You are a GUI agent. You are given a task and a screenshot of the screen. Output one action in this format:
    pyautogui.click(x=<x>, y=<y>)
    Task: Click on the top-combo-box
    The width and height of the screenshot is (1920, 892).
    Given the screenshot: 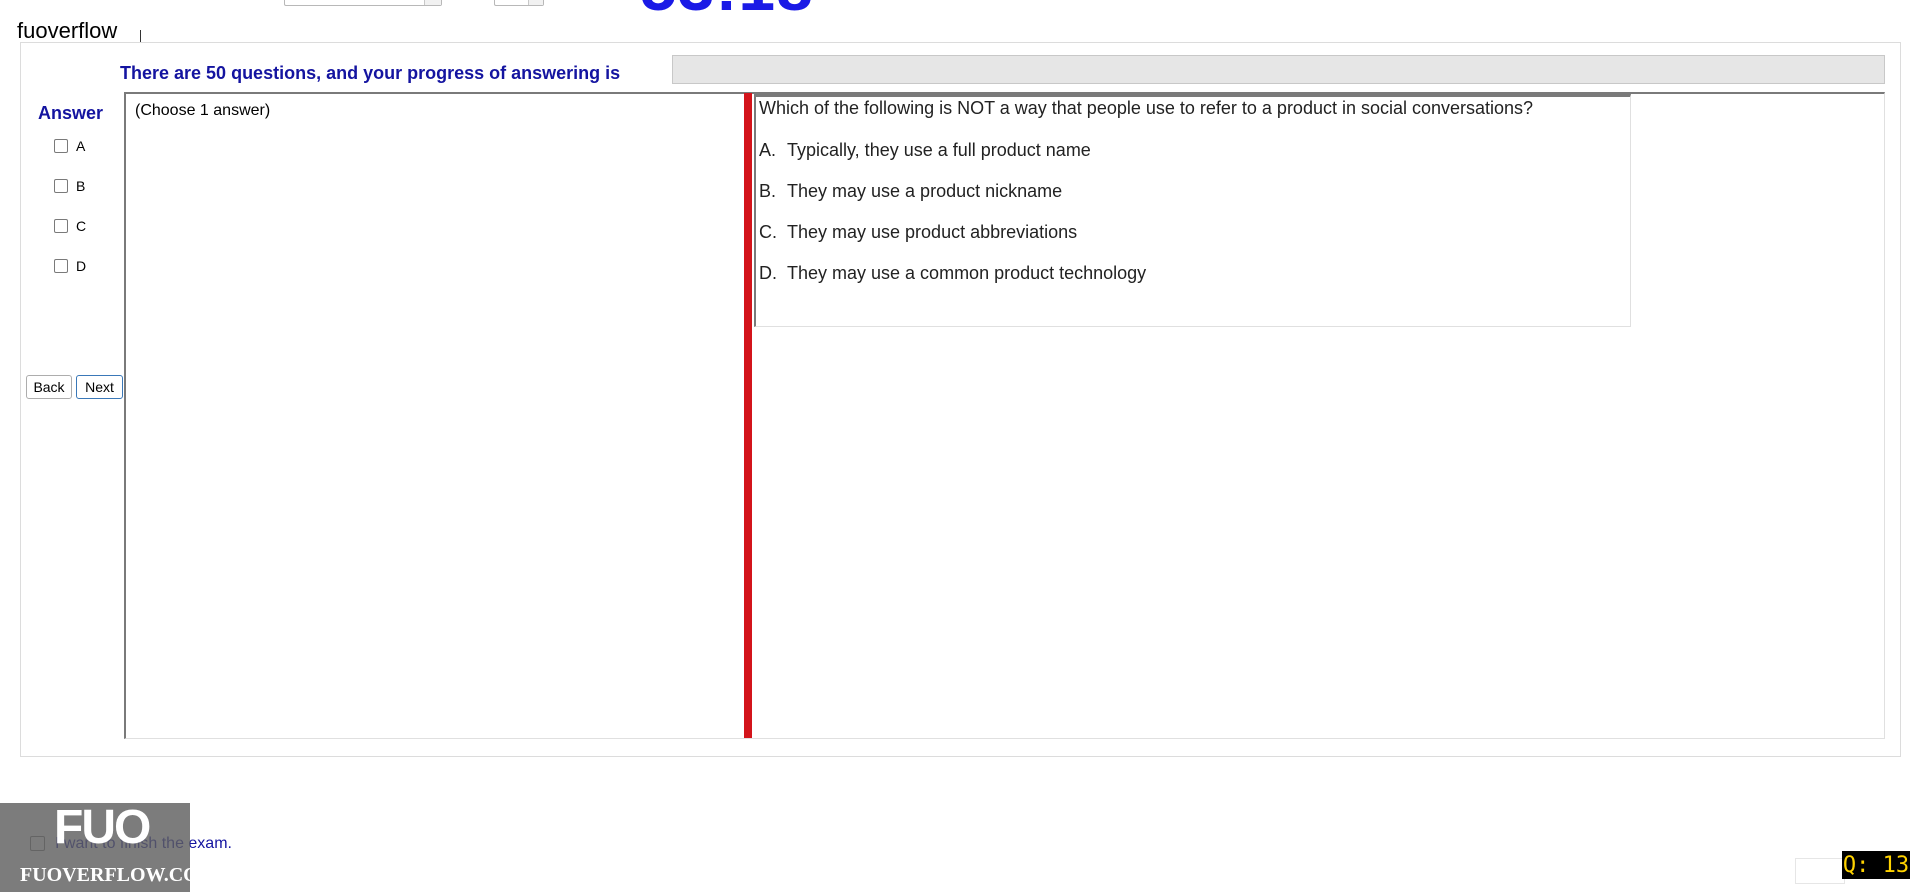 What is the action you would take?
    pyautogui.click(x=363, y=3)
    